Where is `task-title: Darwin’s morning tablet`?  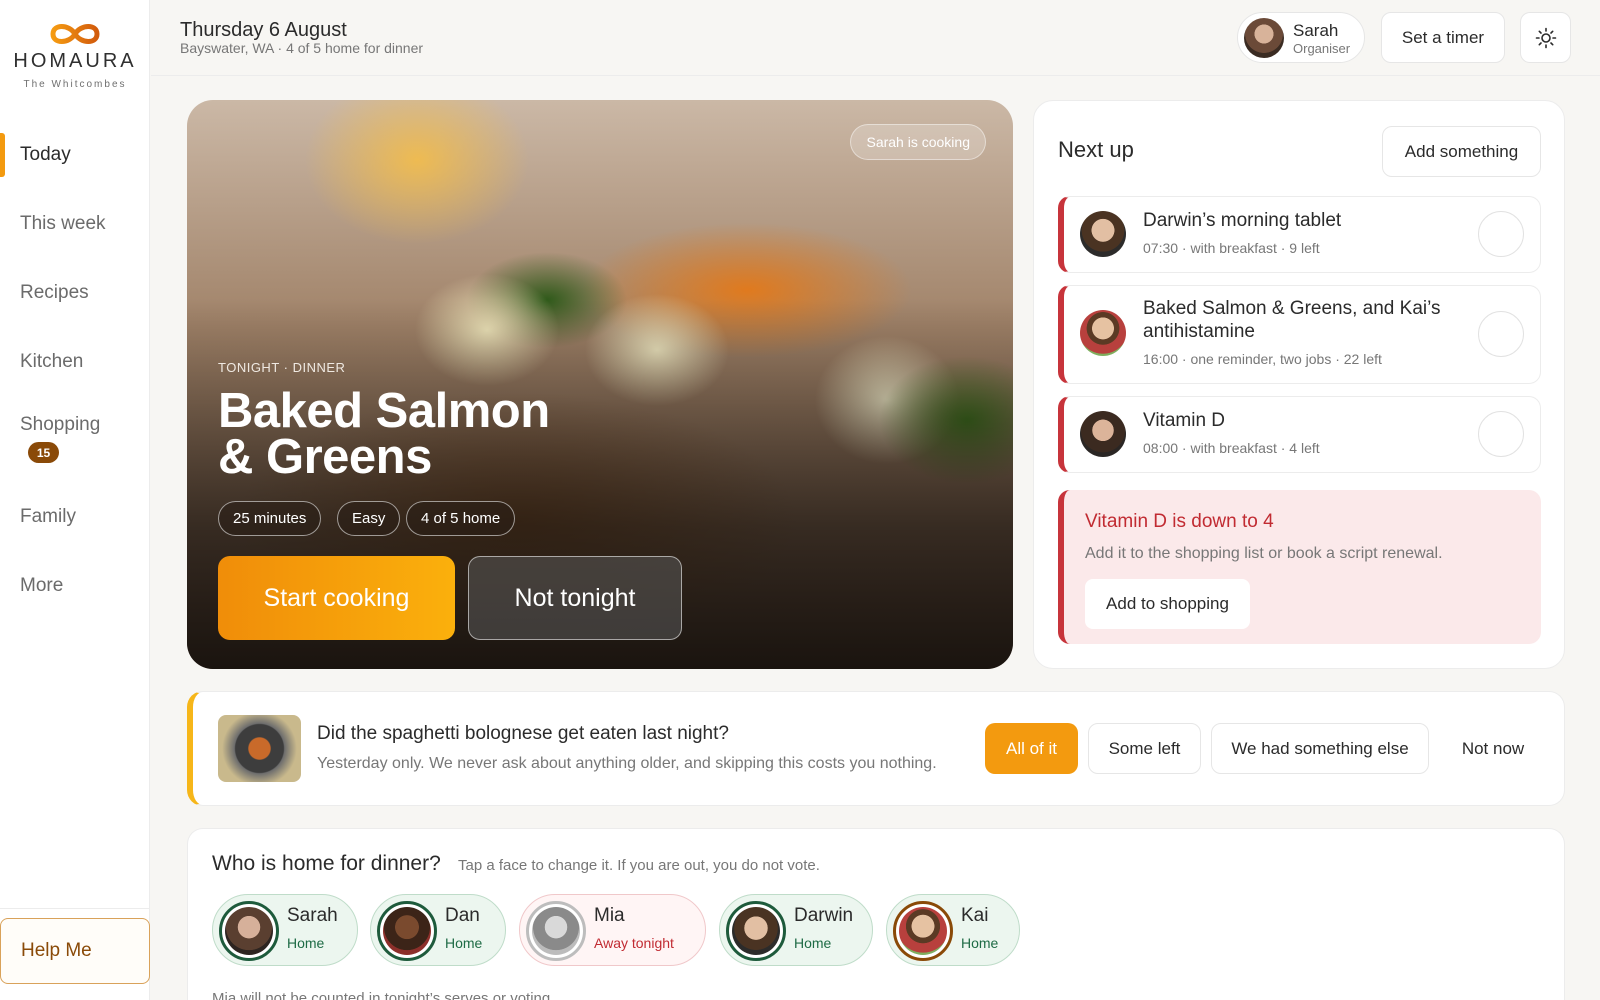 task-title: Darwin’s morning tablet is located at coordinates (1242, 220).